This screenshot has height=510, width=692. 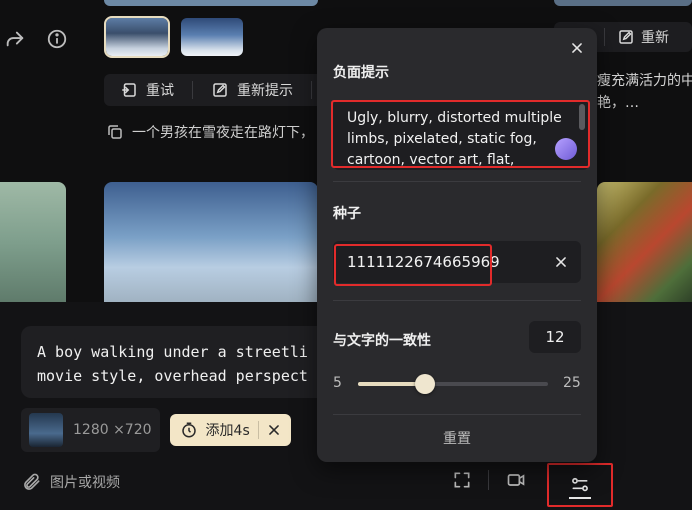 I want to click on top-strip-left, so click(x=211, y=3).